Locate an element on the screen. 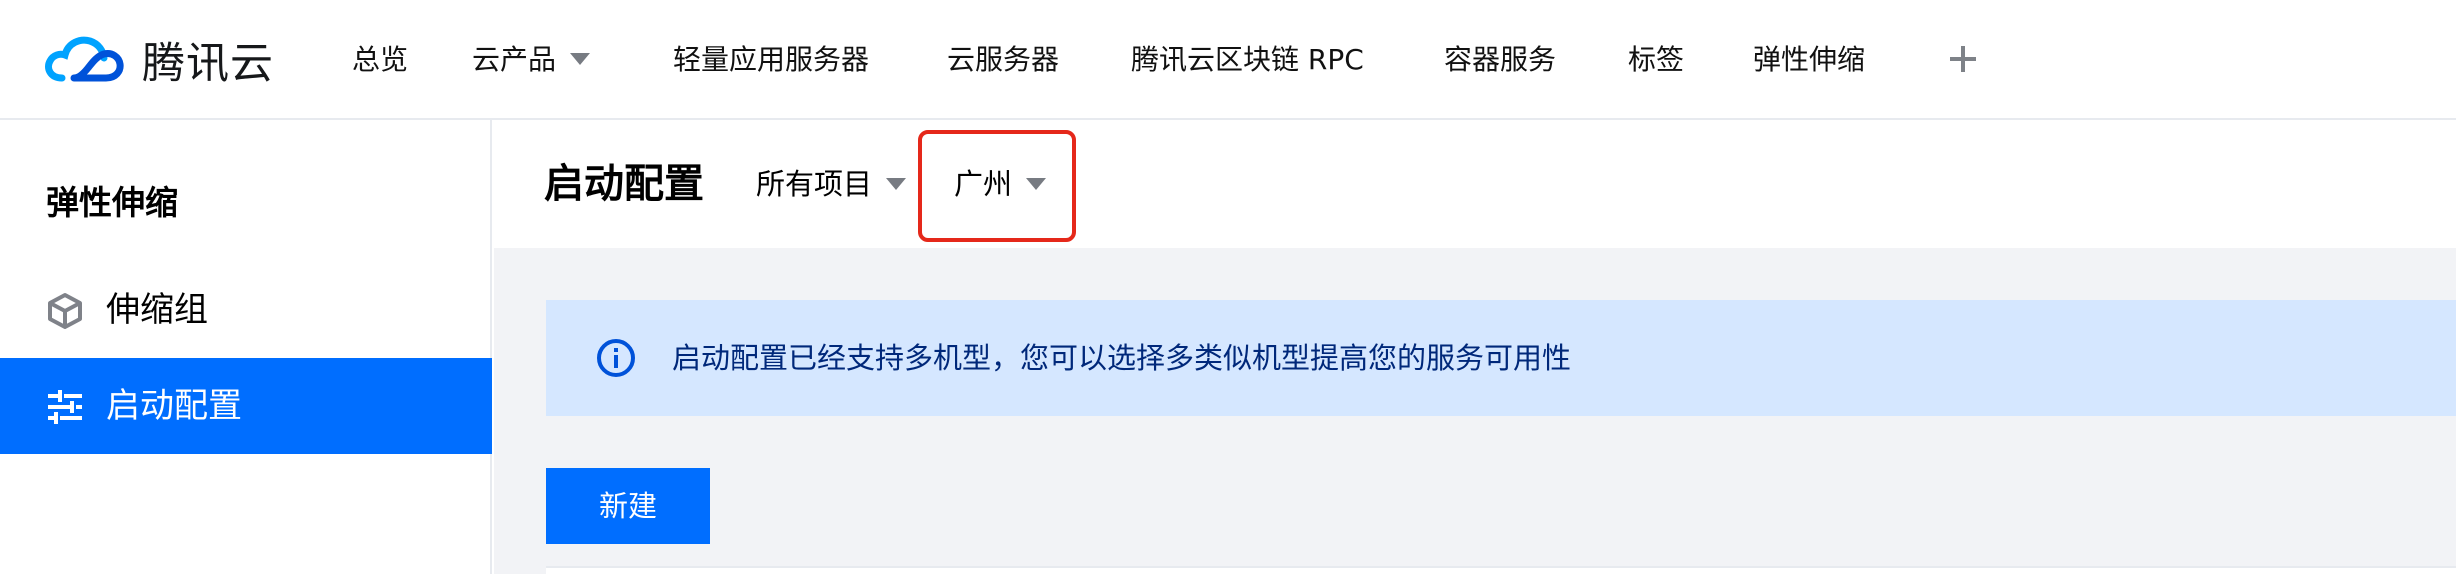  nav-label: 容器服务 is located at coordinates (1500, 59).